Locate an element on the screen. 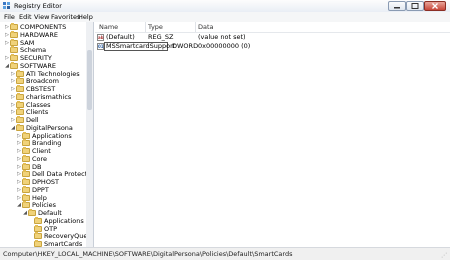 This screenshot has height=260, width=450. registry-editor-icon is located at coordinates (6, 5).